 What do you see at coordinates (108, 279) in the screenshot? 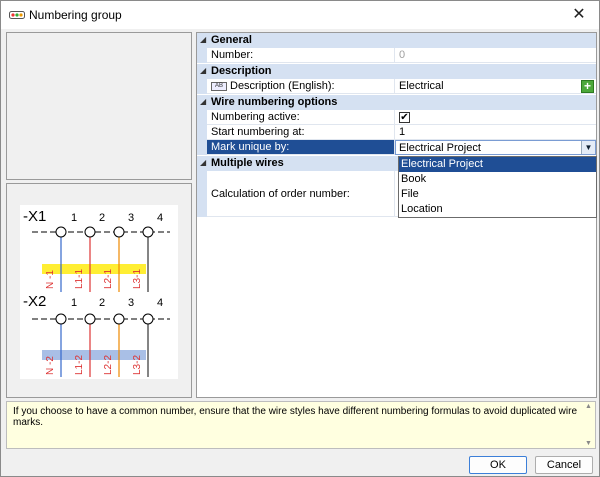
I see `wire-label-top-l2: L2-1` at bounding box center [108, 279].